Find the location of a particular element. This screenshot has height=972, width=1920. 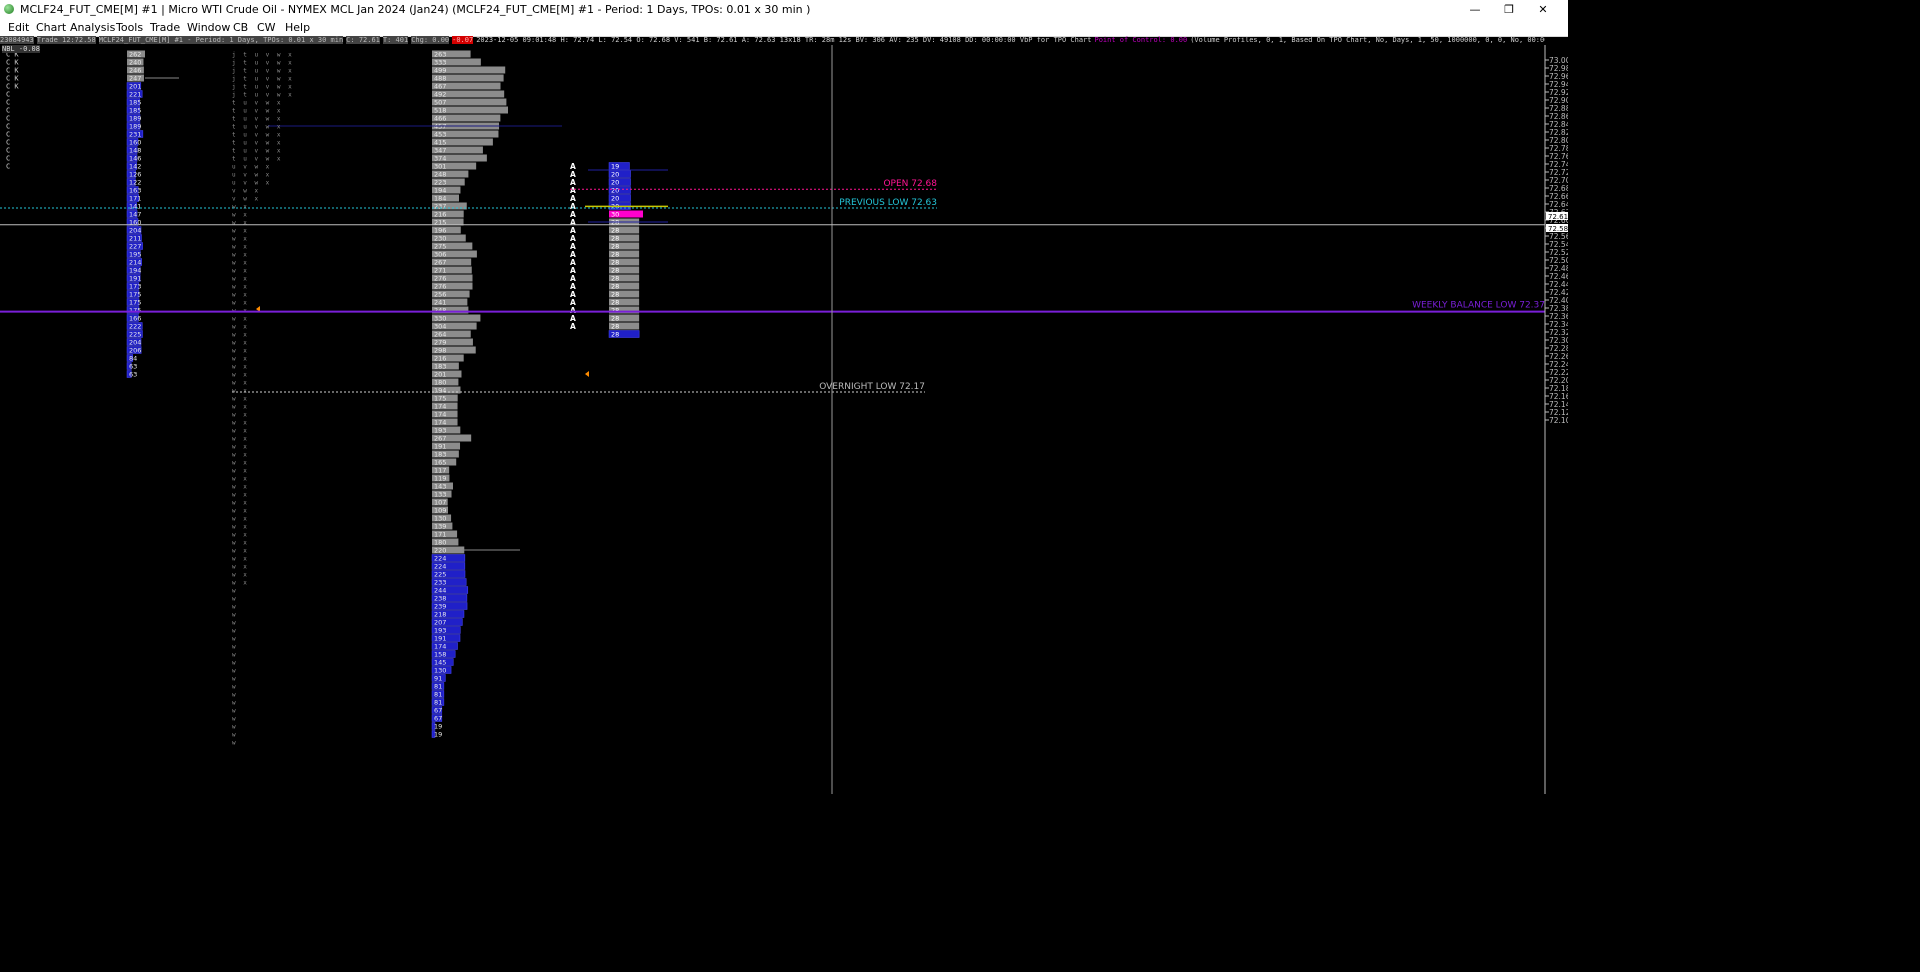

restore-button: ❐ is located at coordinates (1509, 9).